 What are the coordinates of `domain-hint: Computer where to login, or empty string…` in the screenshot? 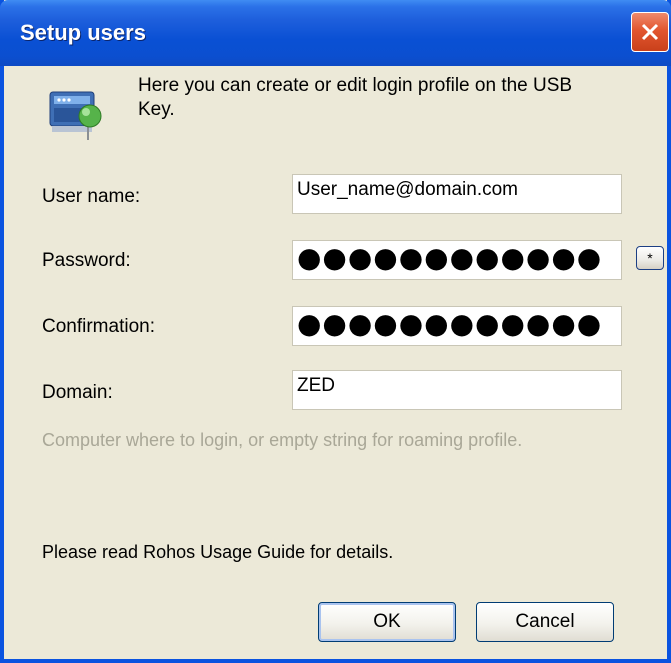 It's located at (282, 440).